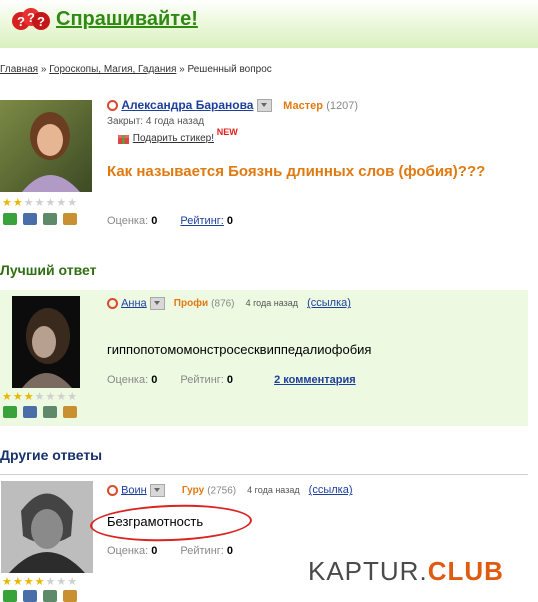  Describe the element at coordinates (40, 219) in the screenshot. I see `question-author-icons` at that location.